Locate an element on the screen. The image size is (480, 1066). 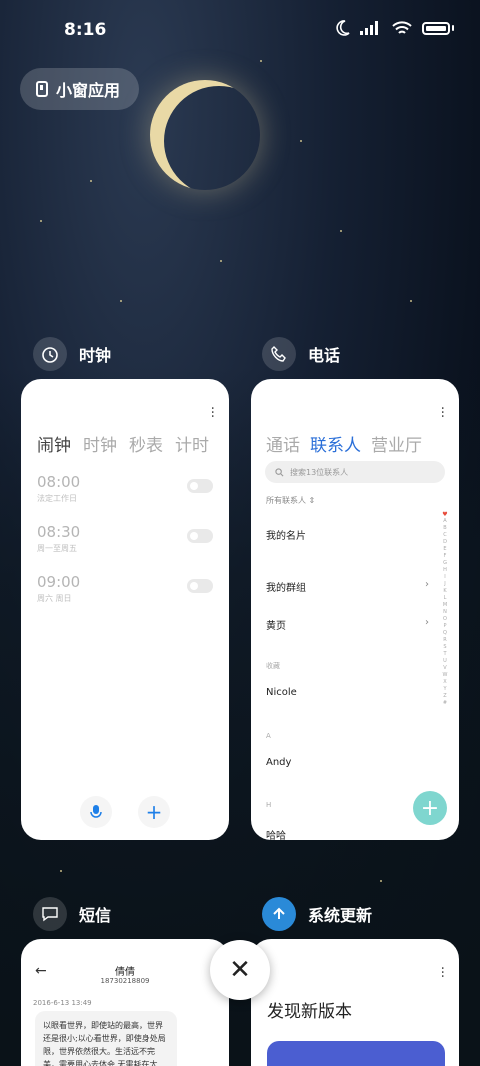
sms-app-name: 短信 is located at coordinates (95, 915).